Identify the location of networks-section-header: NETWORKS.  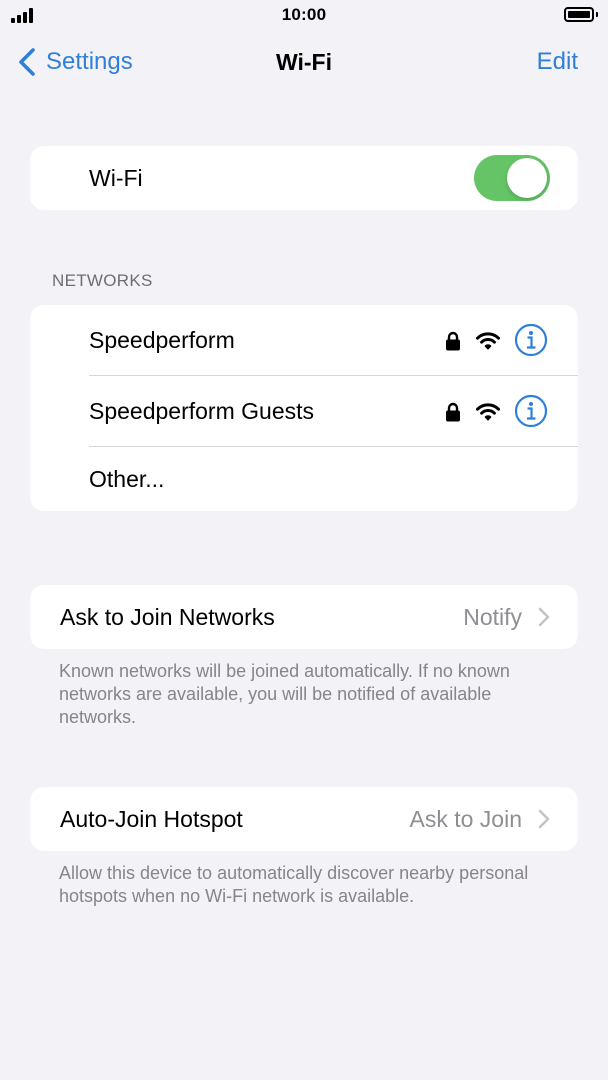
(102, 280).